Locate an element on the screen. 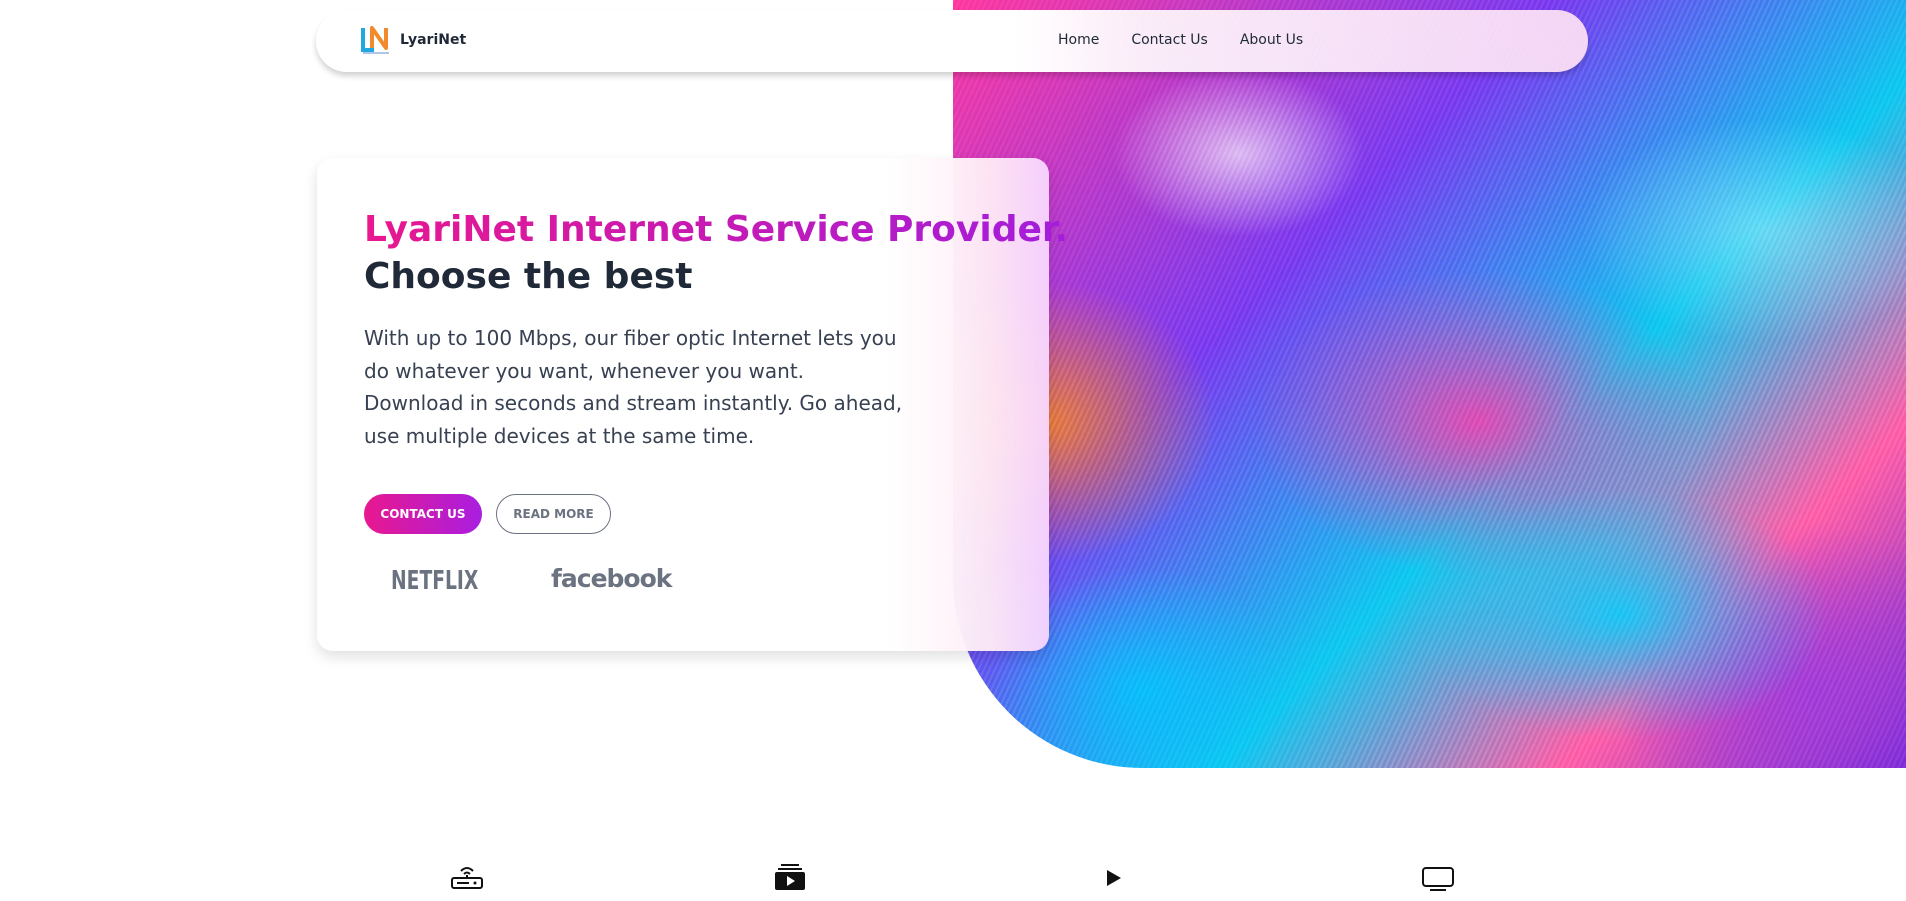 Image resolution: width=1906 pixels, height=901 pixels. contact-us-button: CONTACT US is located at coordinates (423, 514).